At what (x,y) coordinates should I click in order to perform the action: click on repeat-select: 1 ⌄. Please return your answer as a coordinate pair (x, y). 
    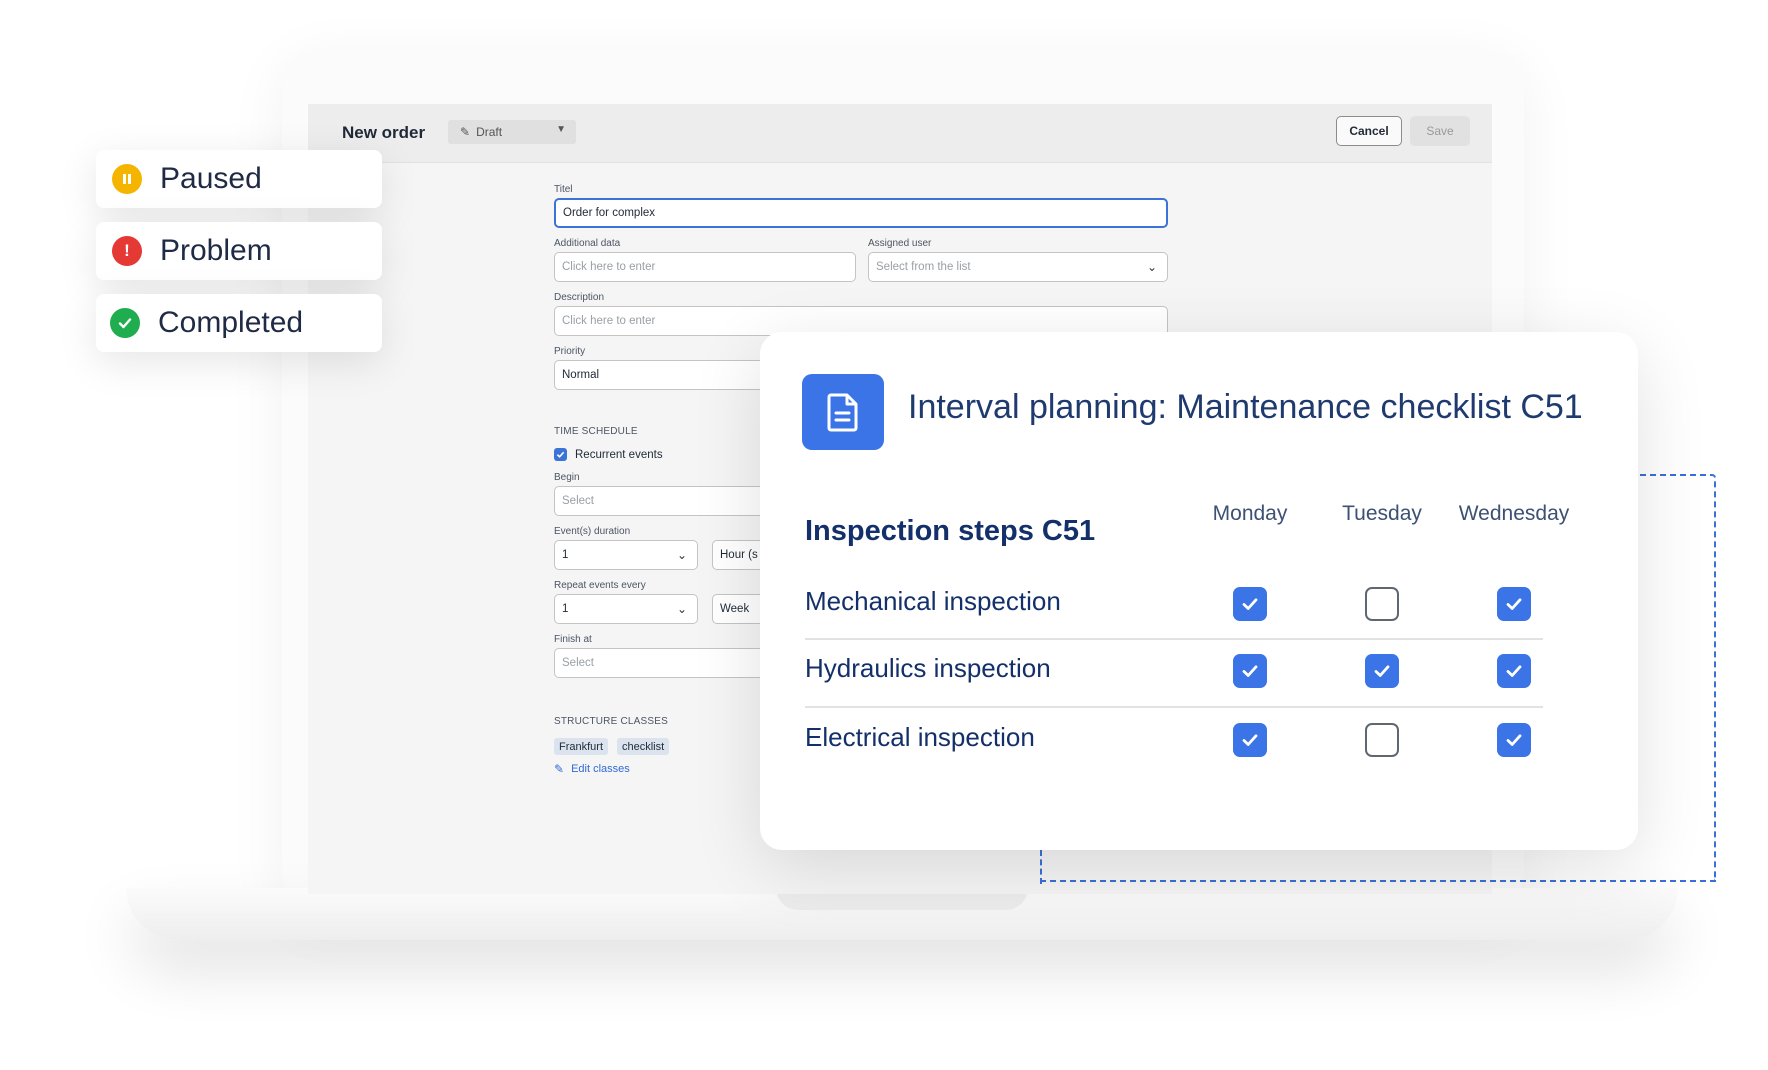
    Looking at the image, I should click on (626, 609).